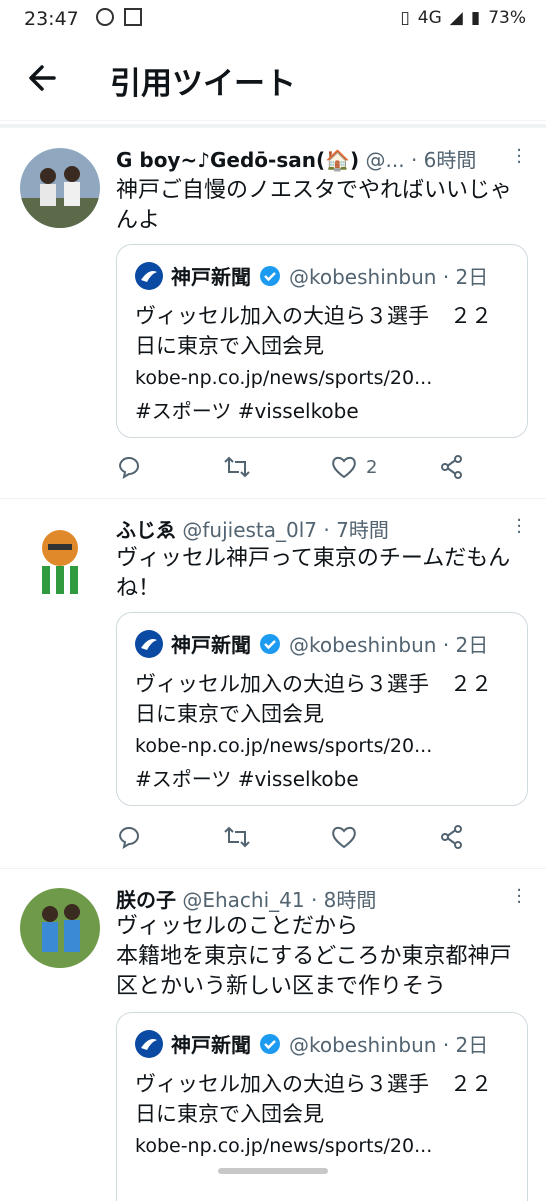 This screenshot has width=546, height=1201. I want to click on tweet-actions, so click(291, 839).